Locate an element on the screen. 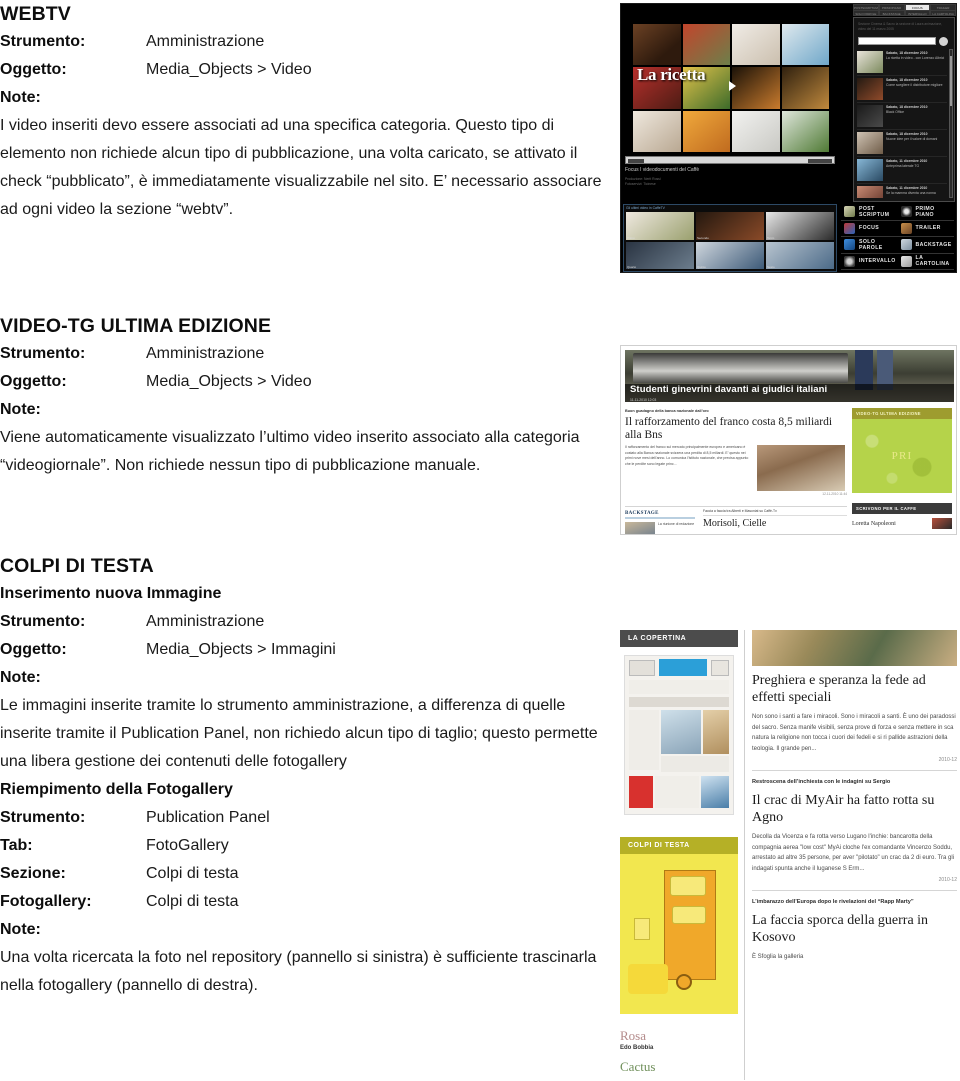 The width and height of the screenshot is (960, 1081). colpi-author-1-sub: Edo Bobbia is located at coordinates (637, 1048).